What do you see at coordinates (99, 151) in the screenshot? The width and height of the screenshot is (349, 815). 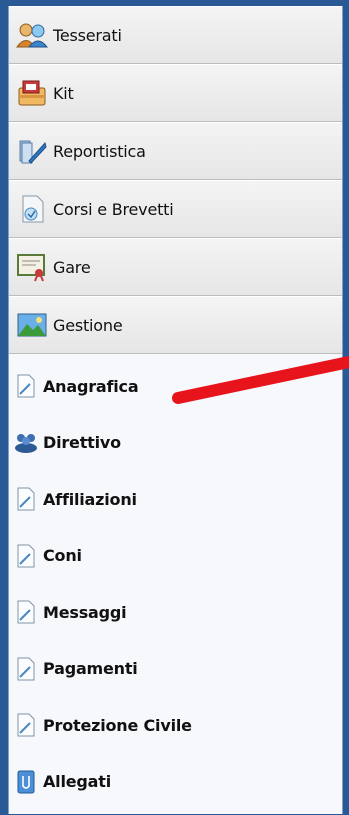 I see `section-label: Reportistica` at bounding box center [99, 151].